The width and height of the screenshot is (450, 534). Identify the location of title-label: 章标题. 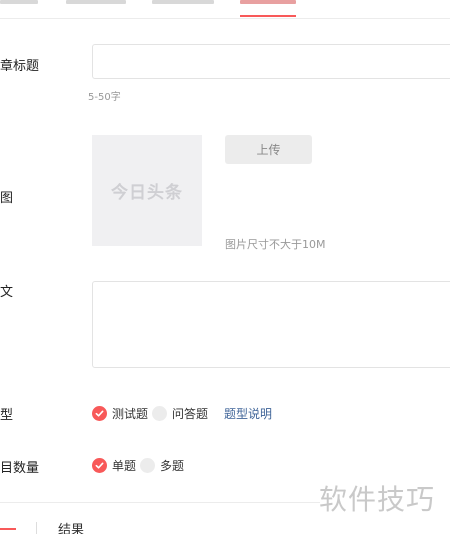
(20, 66).